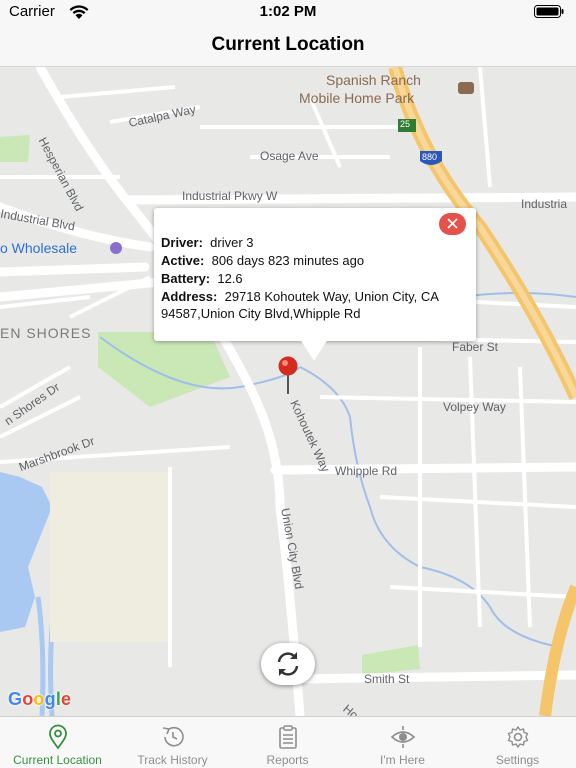 The height and width of the screenshot is (768, 576). I want to click on route-880-shield: 880, so click(430, 157).